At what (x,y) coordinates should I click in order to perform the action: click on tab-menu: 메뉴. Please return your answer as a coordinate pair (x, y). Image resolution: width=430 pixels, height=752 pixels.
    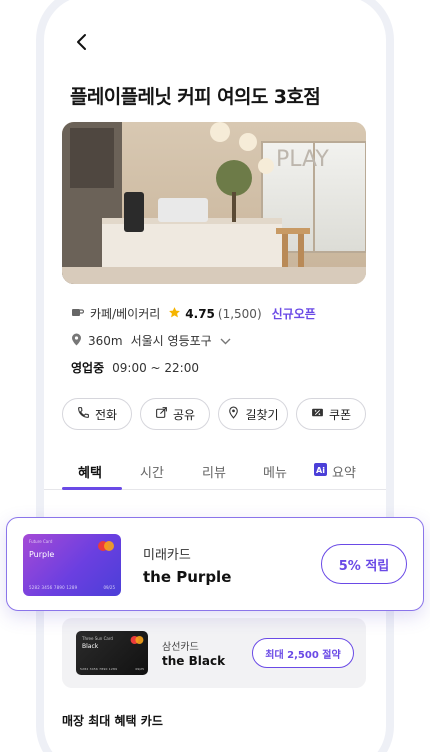
    Looking at the image, I should click on (275, 471).